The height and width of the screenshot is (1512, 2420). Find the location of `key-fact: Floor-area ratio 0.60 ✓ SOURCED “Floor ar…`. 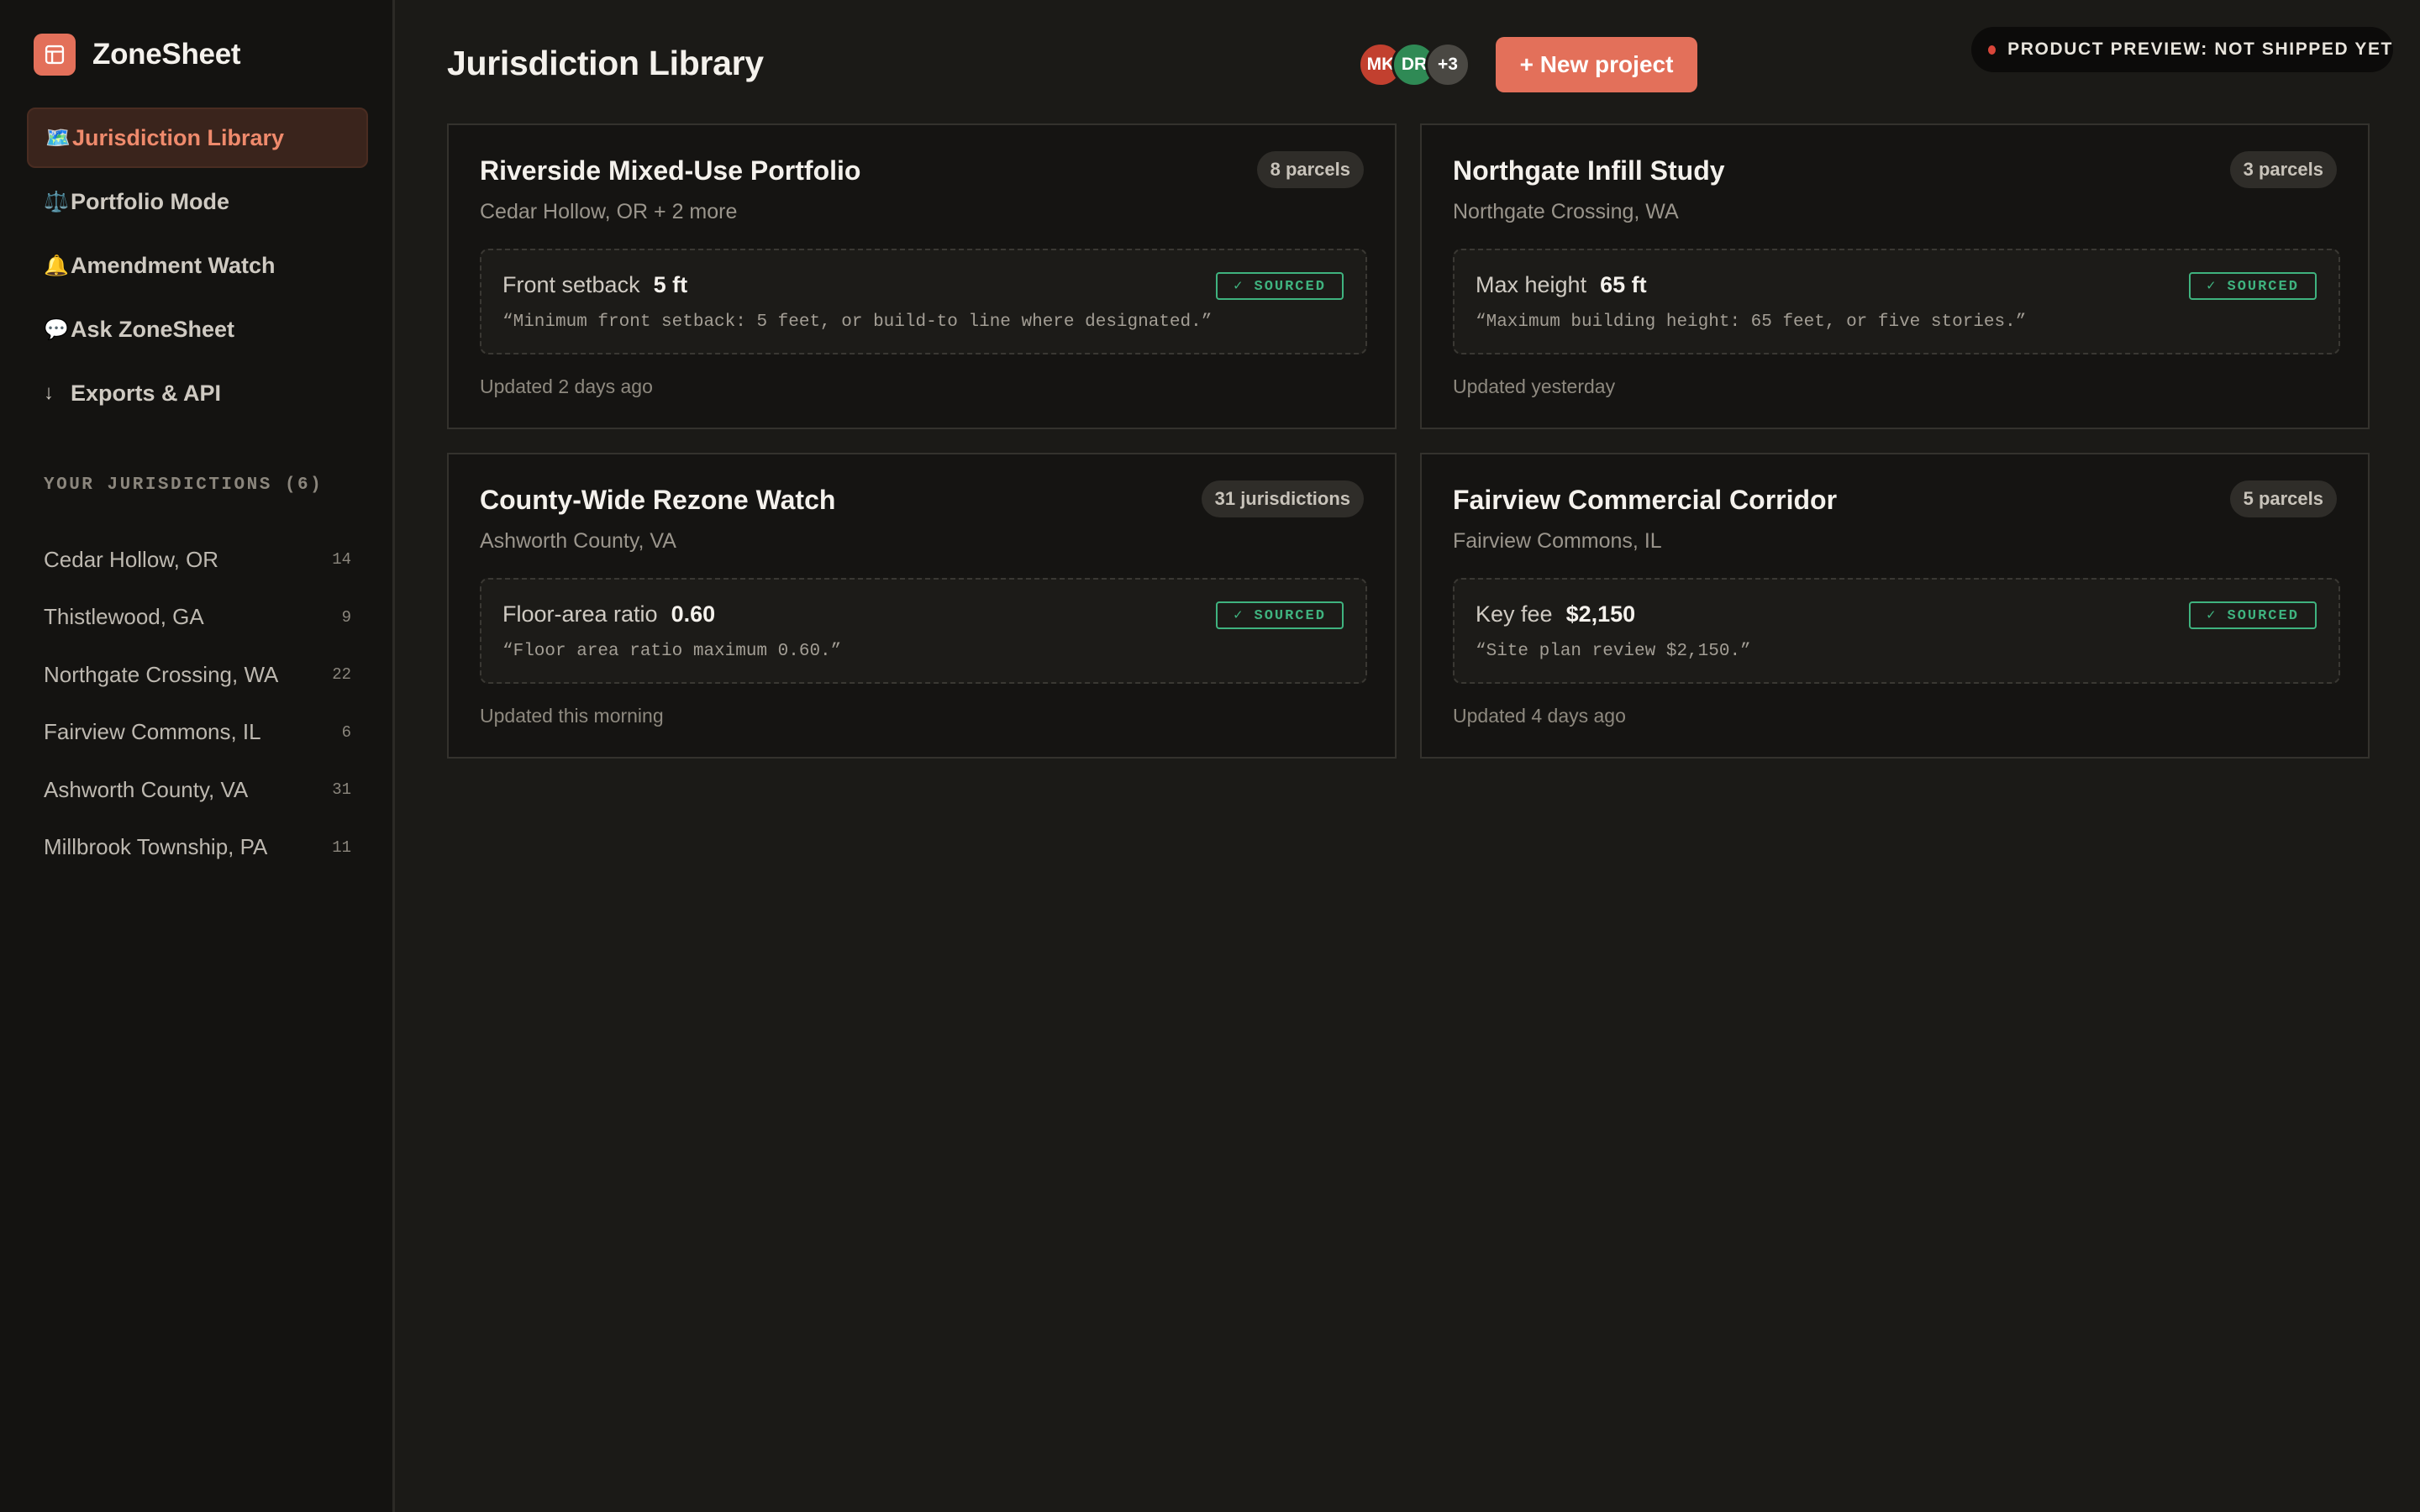

key-fact: Floor-area ratio 0.60 ✓ SOURCED “Floor ar… is located at coordinates (924, 631).